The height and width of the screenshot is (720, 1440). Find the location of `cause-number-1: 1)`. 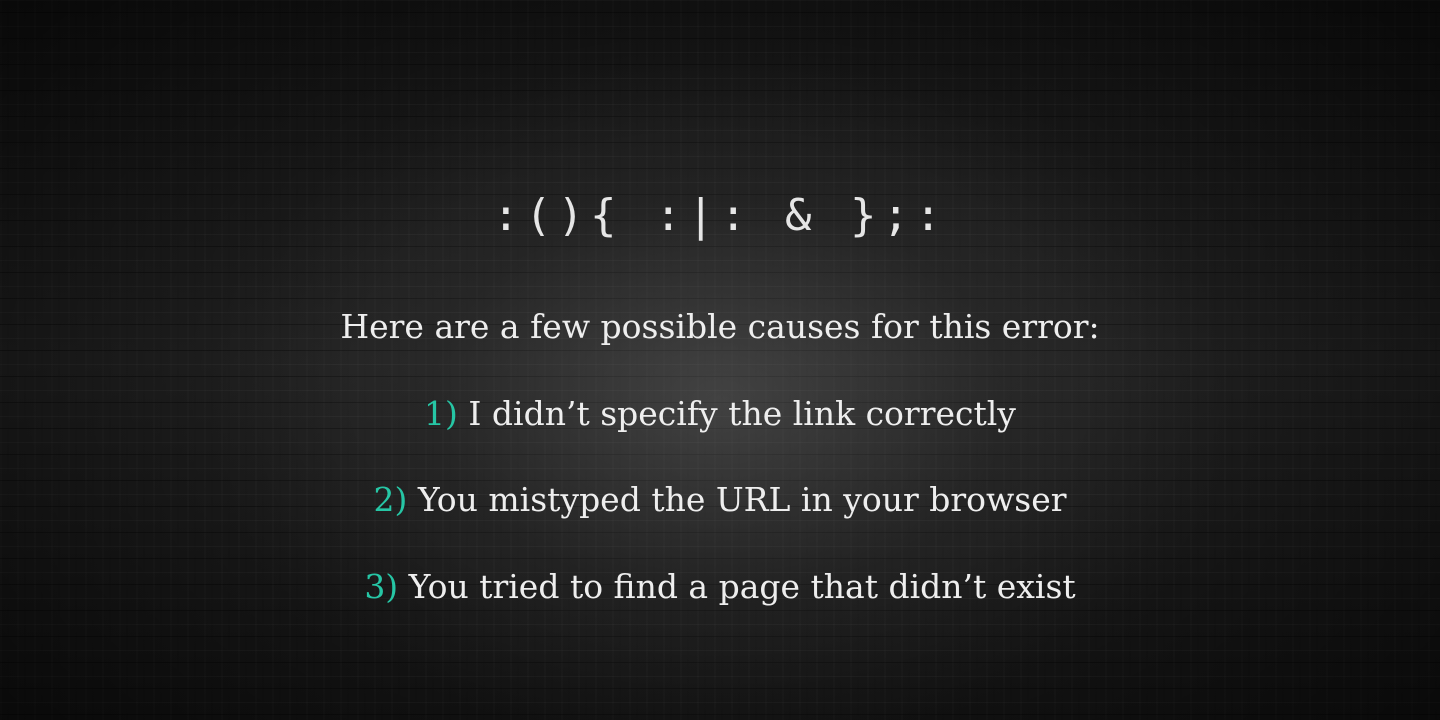

cause-number-1: 1) is located at coordinates (441, 413).